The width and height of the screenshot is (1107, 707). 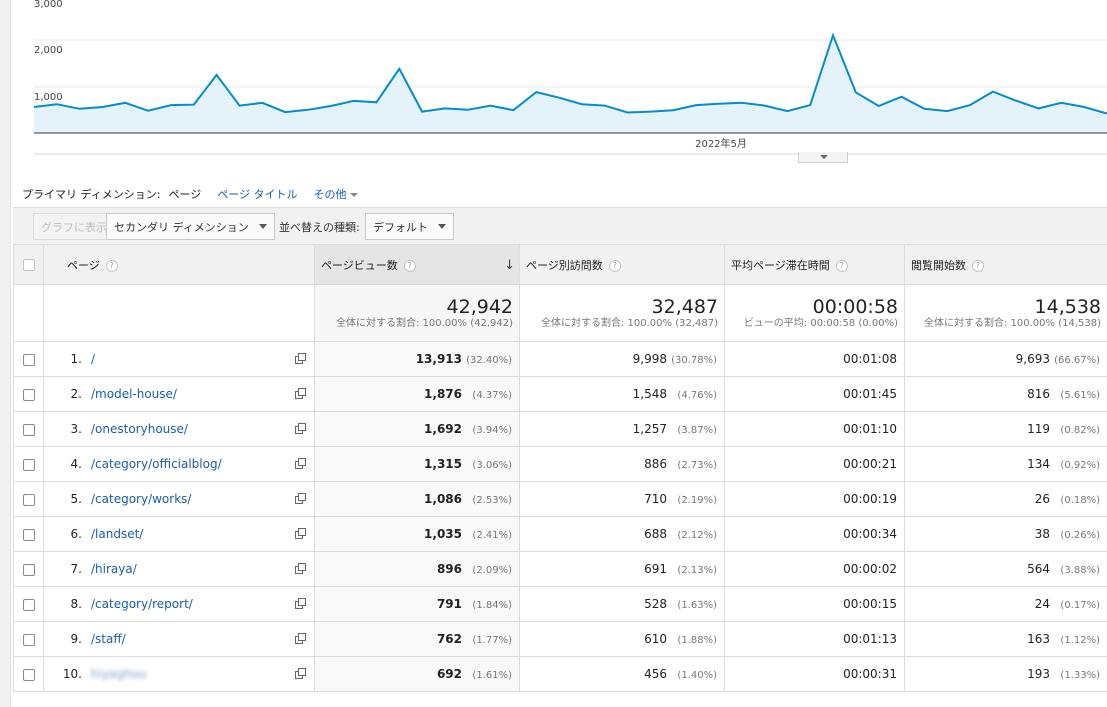 I want to click on page-path-link: /hiraya/, so click(x=114, y=569).